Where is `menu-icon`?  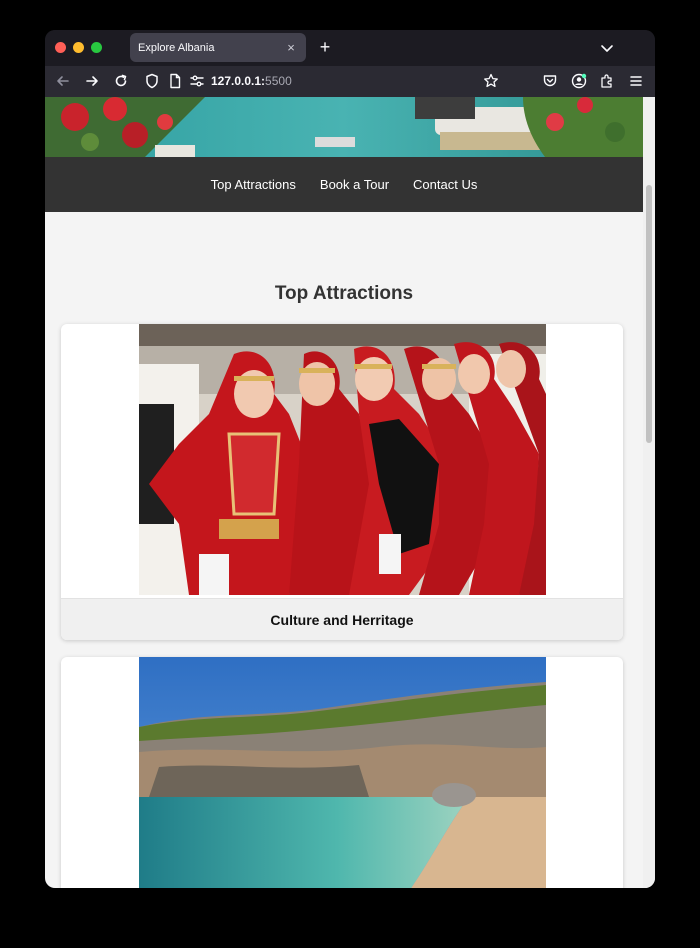
menu-icon is located at coordinates (636, 81).